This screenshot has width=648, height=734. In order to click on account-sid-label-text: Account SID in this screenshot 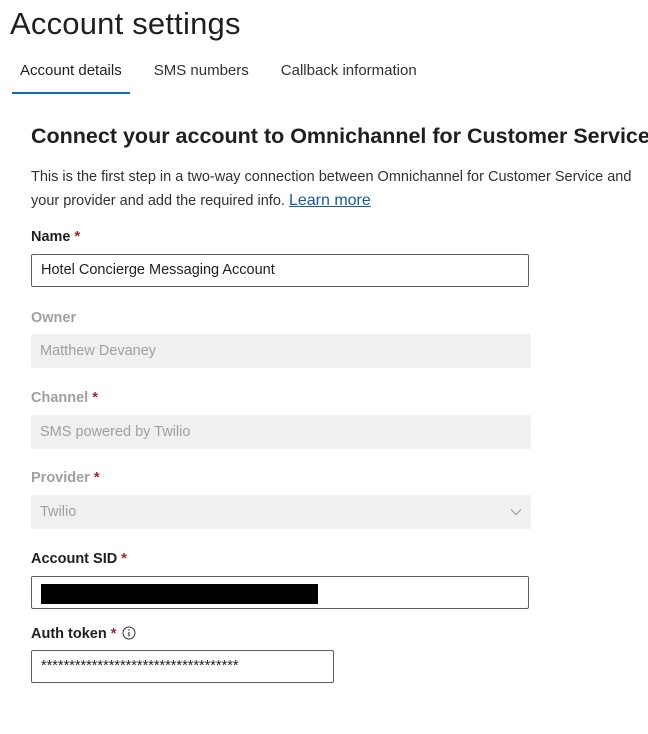, I will do `click(74, 559)`.